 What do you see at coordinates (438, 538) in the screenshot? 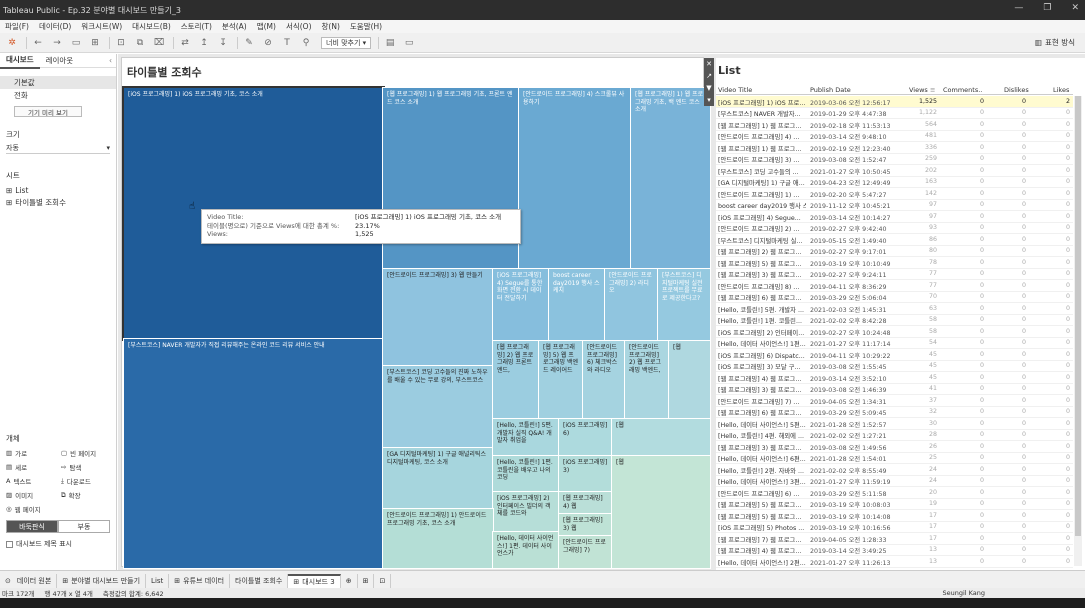
I see `treemap-box: [안드로이드 프로그래밍] 1) 안드로이드 프로그래밍 기초, 코스 소개` at bounding box center [438, 538].